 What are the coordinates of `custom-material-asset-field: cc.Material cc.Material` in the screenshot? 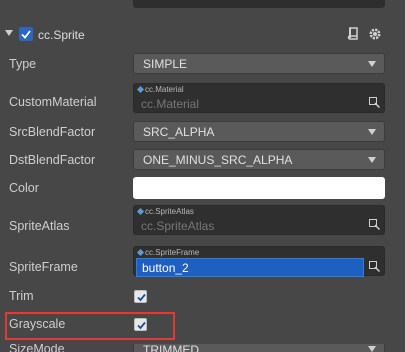 It's located at (259, 98).